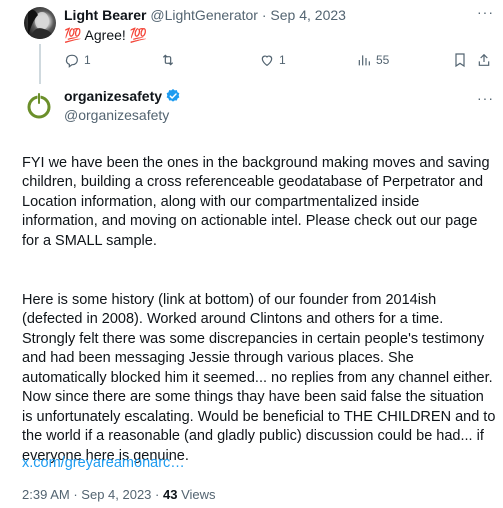 Image resolution: width=503 pixels, height=508 pixels. Describe the element at coordinates (113, 96) in the screenshot. I see `author-name: organizesafety` at that location.